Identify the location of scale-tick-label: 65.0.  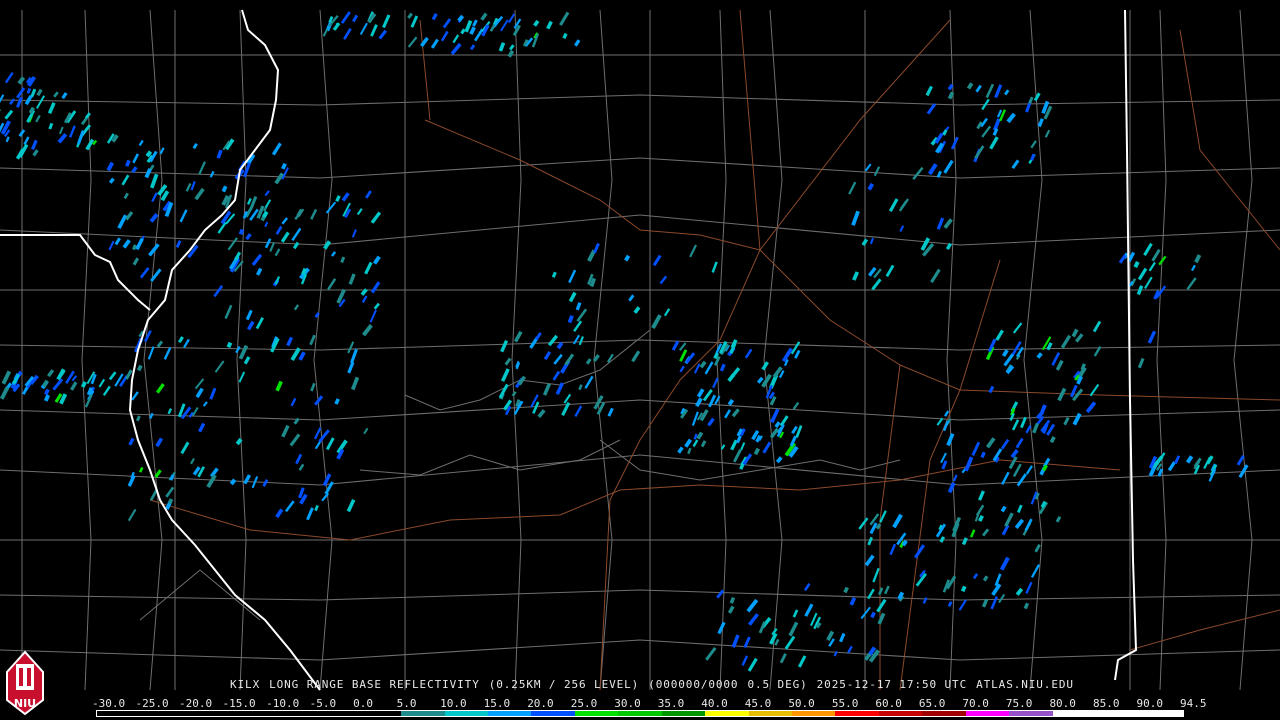
(932, 703).